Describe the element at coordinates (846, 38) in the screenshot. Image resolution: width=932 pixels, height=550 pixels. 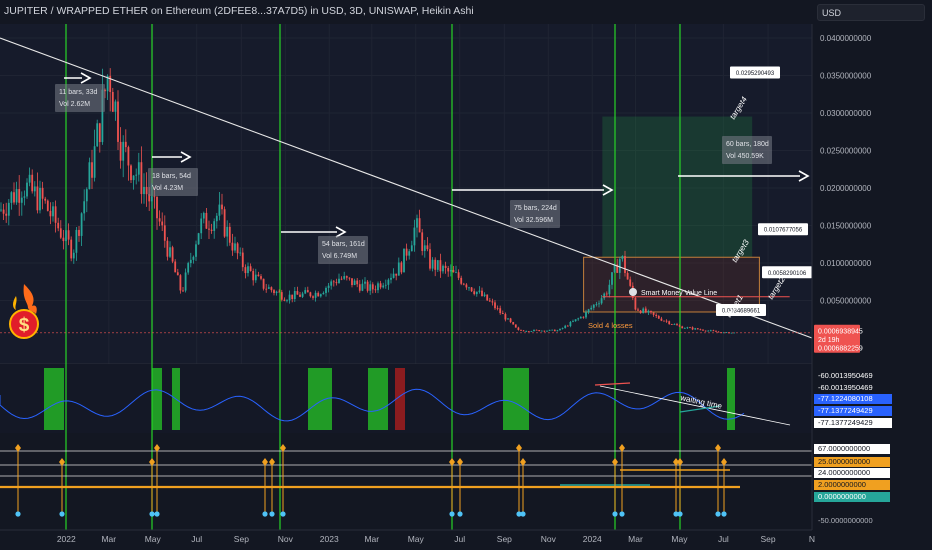
I see `price-tick-label: 0.0400000000` at that location.